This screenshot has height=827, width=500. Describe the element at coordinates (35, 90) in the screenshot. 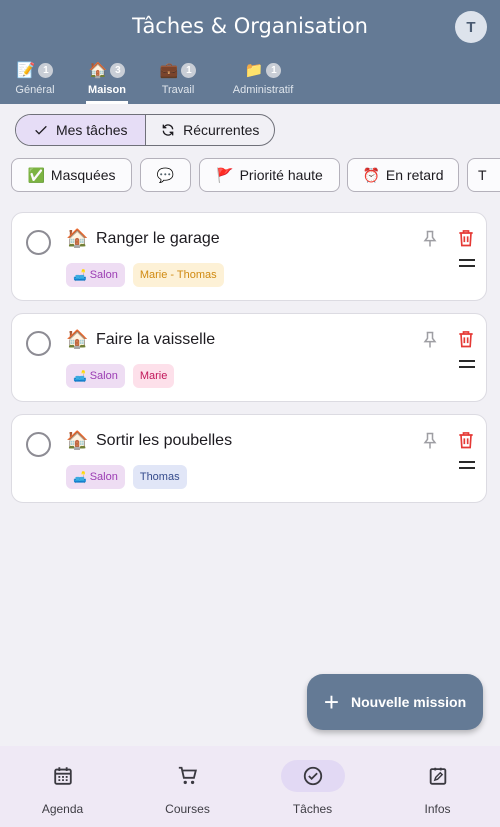

I see `tab-label: Général` at that location.